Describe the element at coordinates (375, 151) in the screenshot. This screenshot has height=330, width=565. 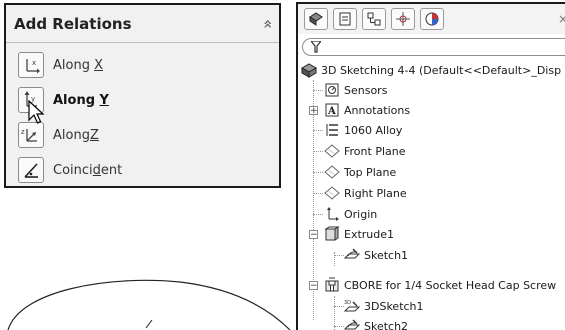
I see `tree-item-label: Front Plane` at that location.